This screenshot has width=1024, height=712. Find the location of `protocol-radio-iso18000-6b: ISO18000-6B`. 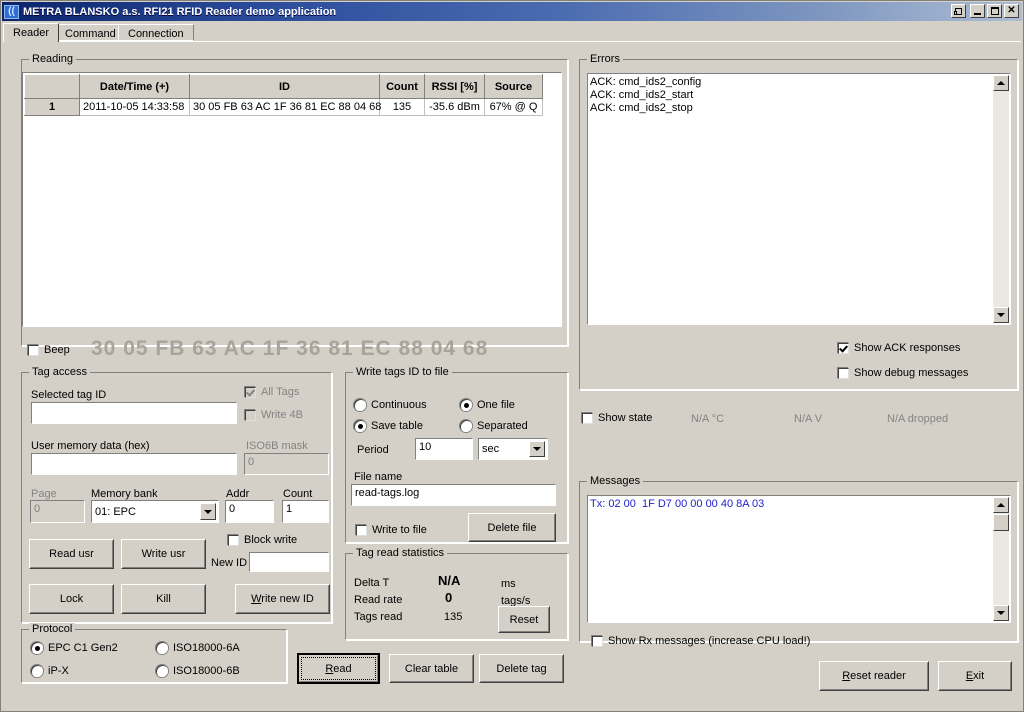

protocol-radio-iso18000-6b: ISO18000-6B is located at coordinates (198, 671).